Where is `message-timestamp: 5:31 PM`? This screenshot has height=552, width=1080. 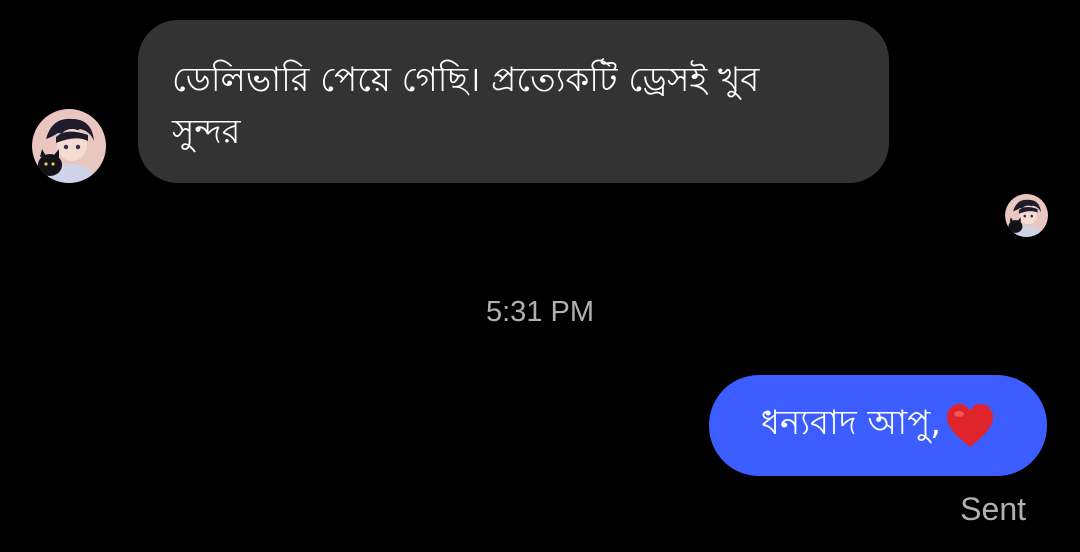
message-timestamp: 5:31 PM is located at coordinates (540, 312).